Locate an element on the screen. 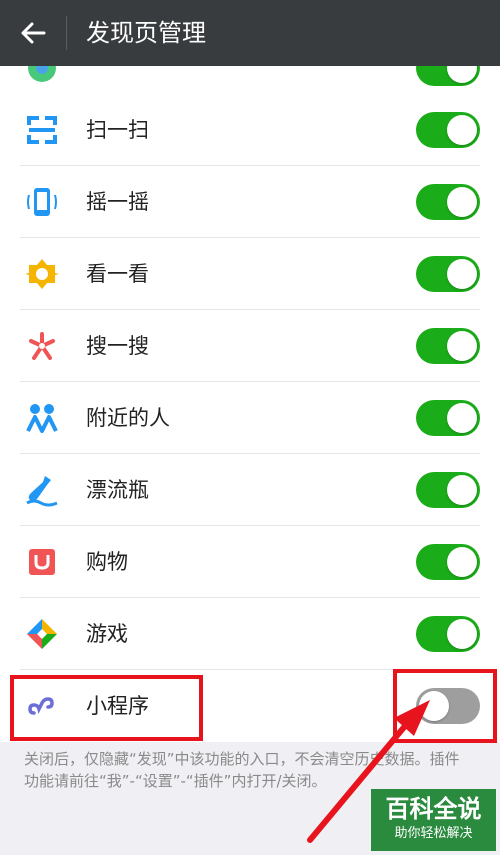 The width and height of the screenshot is (500, 855). arrow-left-icon is located at coordinates (33, 33).